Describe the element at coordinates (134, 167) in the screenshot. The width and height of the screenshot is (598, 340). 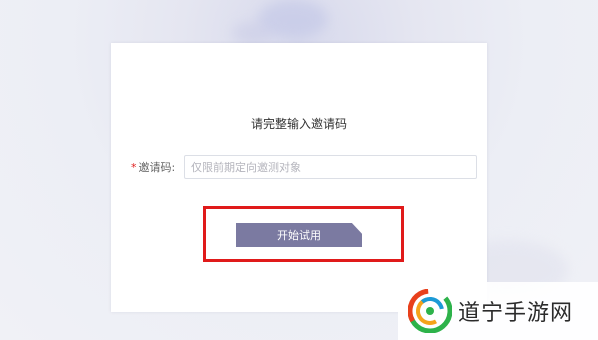
I see `required-mark: *` at that location.